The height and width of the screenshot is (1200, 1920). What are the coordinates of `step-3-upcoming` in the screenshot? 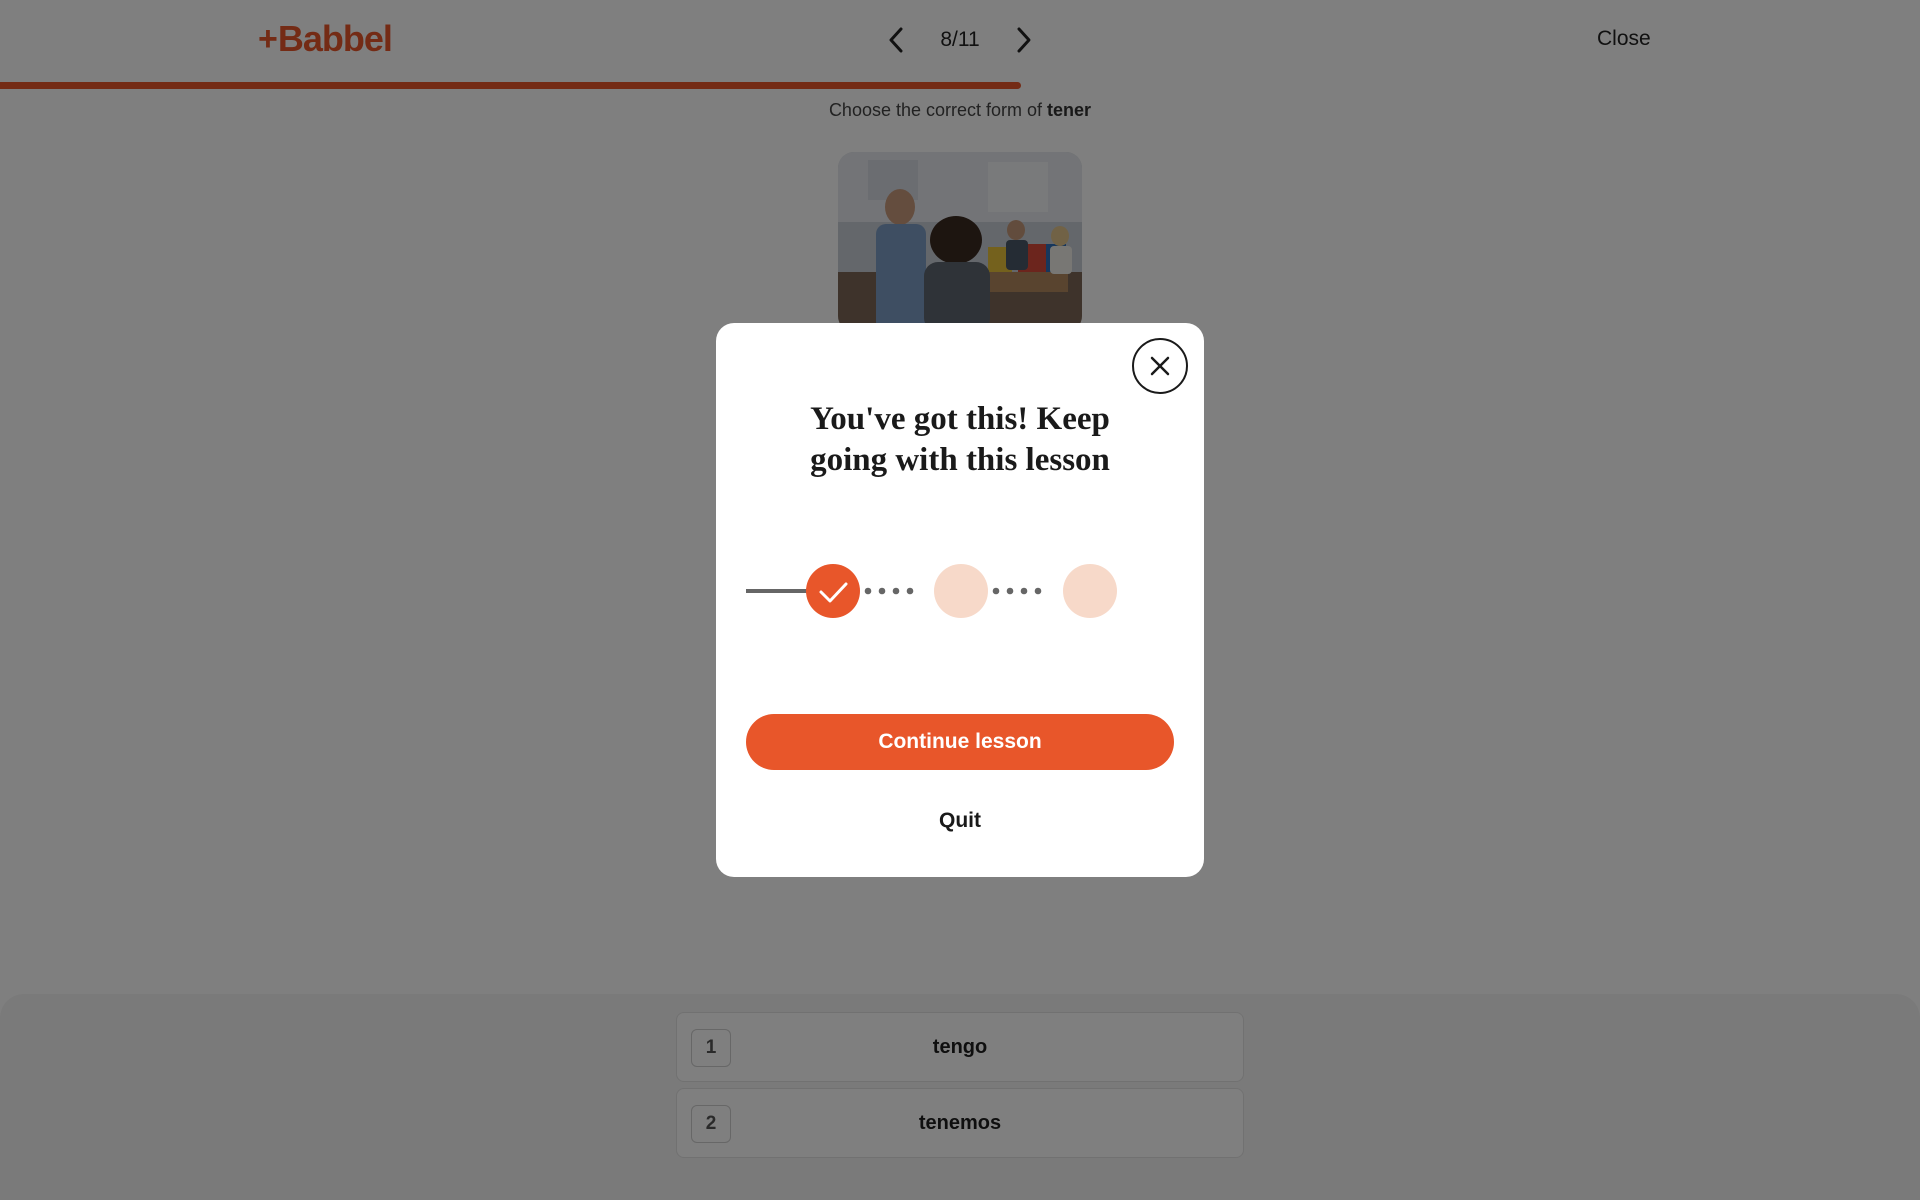 It's located at (1090, 591).